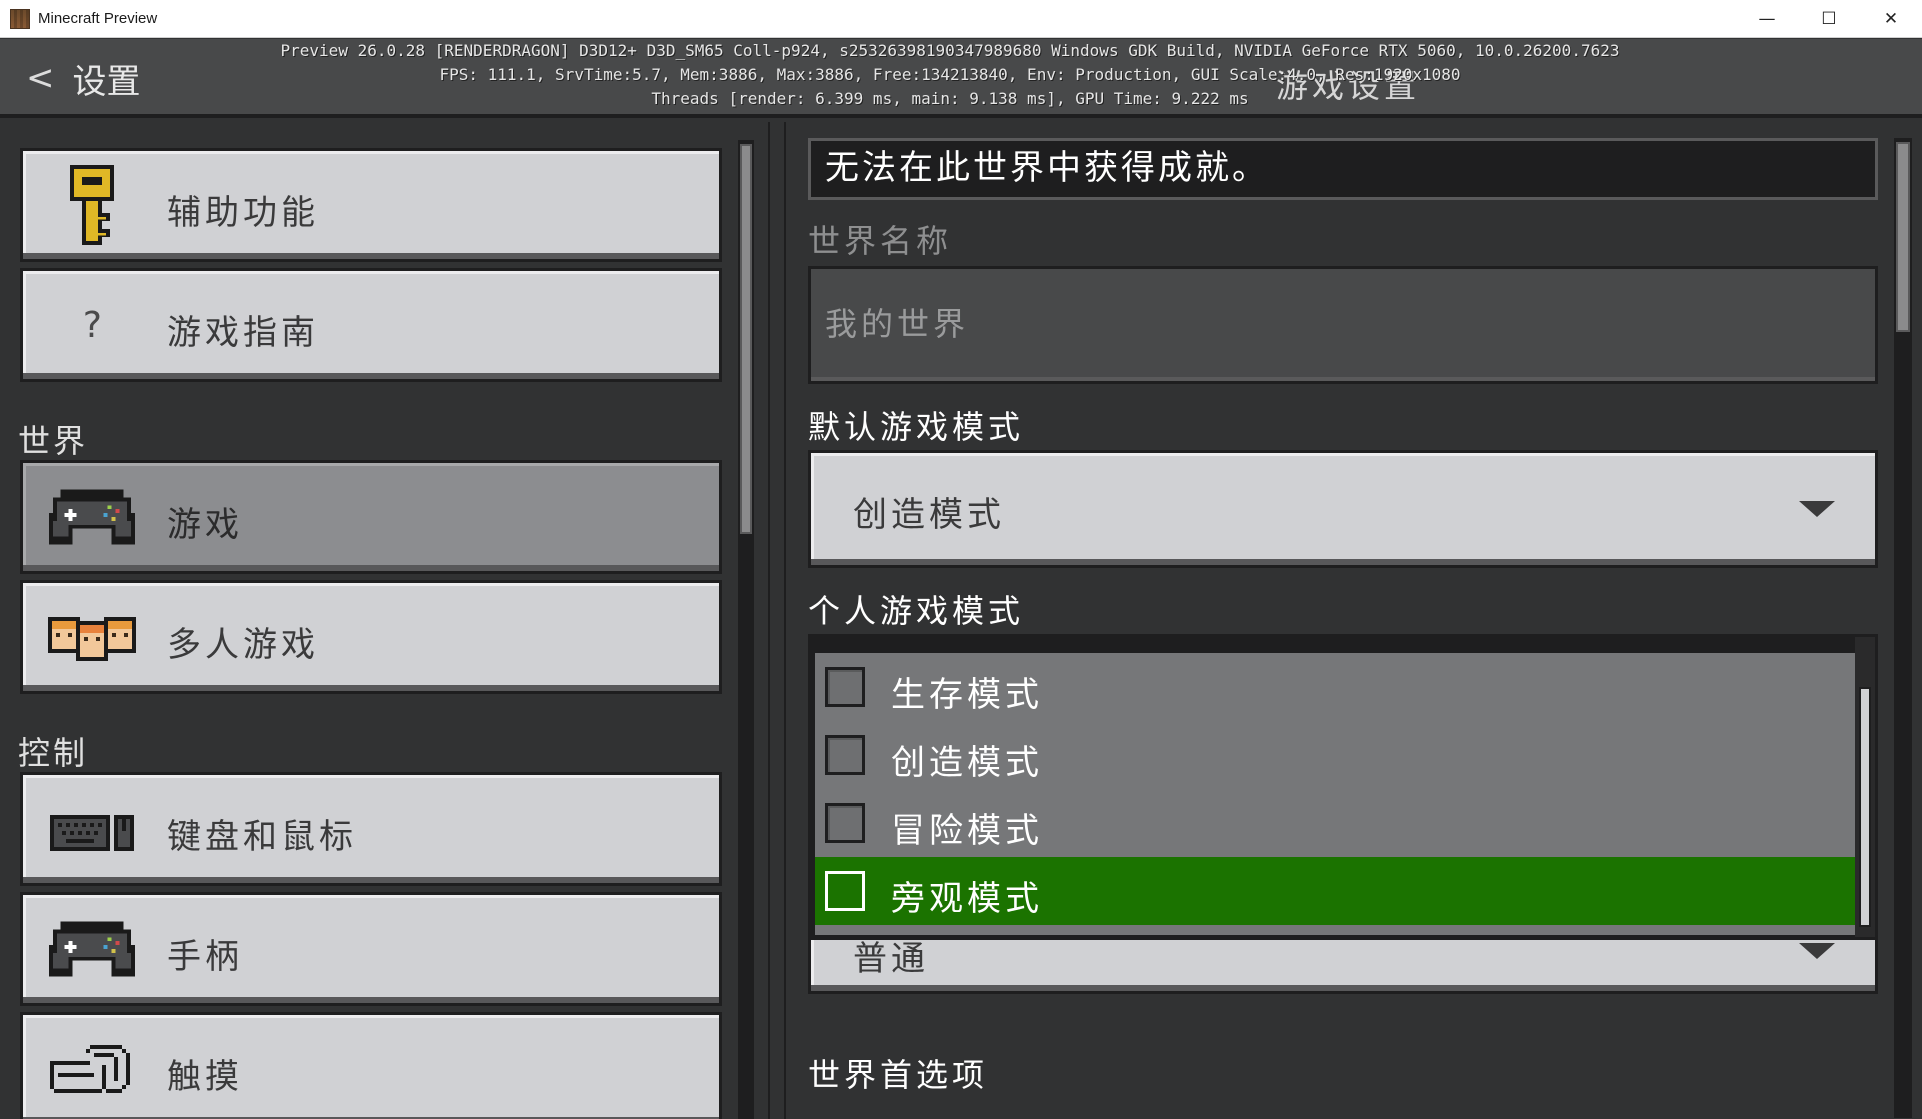 This screenshot has height=1119, width=1922. Describe the element at coordinates (961, 19) in the screenshot. I see `window-title-bar: Minecraft Preview — ☐ ✕` at that location.